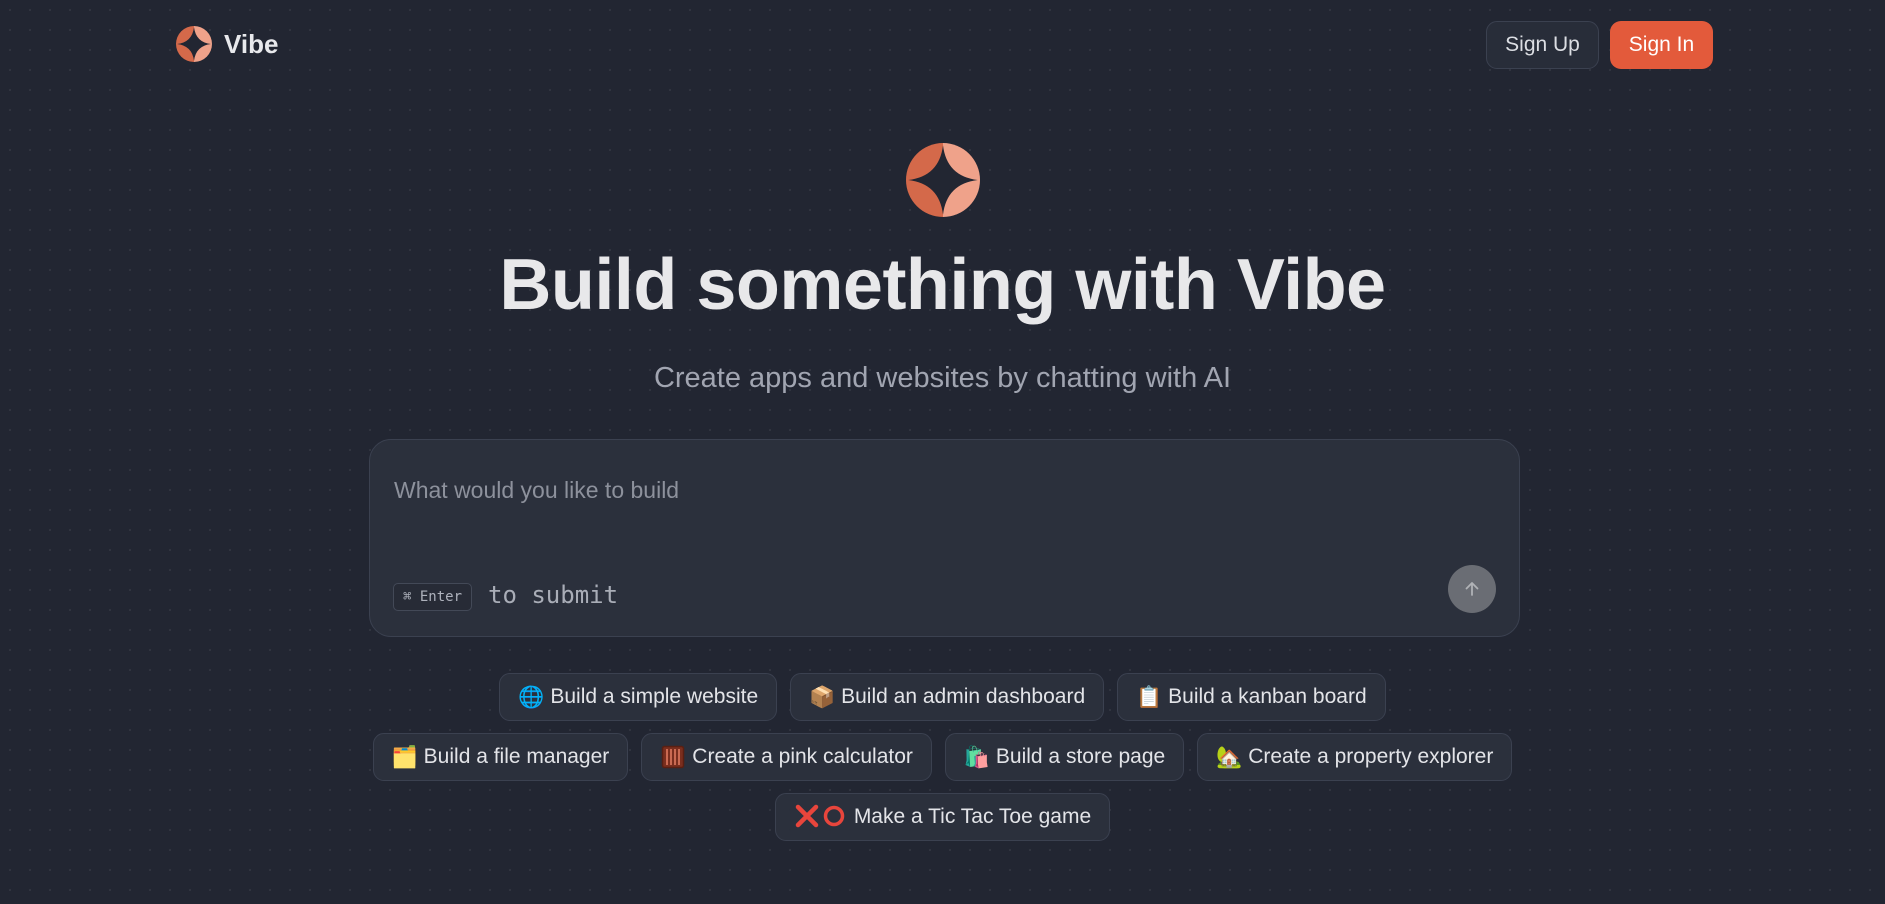  I want to click on shopping-bags-icon: 🛍️, so click(976, 757).